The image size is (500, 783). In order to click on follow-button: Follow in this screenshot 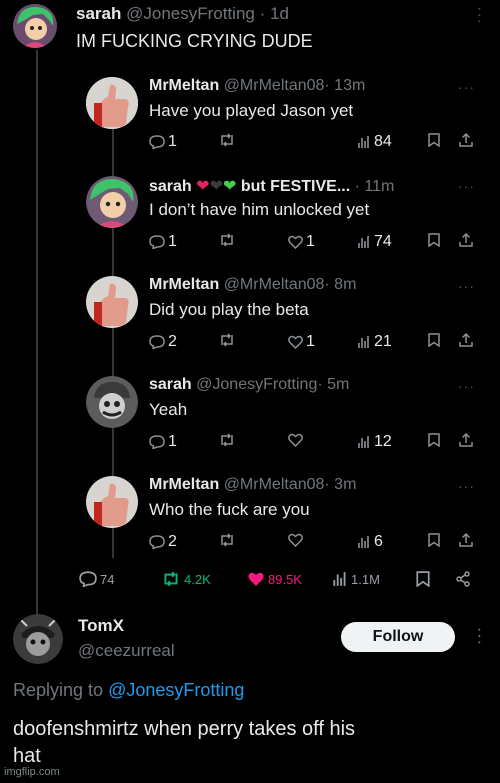, I will do `click(398, 637)`.